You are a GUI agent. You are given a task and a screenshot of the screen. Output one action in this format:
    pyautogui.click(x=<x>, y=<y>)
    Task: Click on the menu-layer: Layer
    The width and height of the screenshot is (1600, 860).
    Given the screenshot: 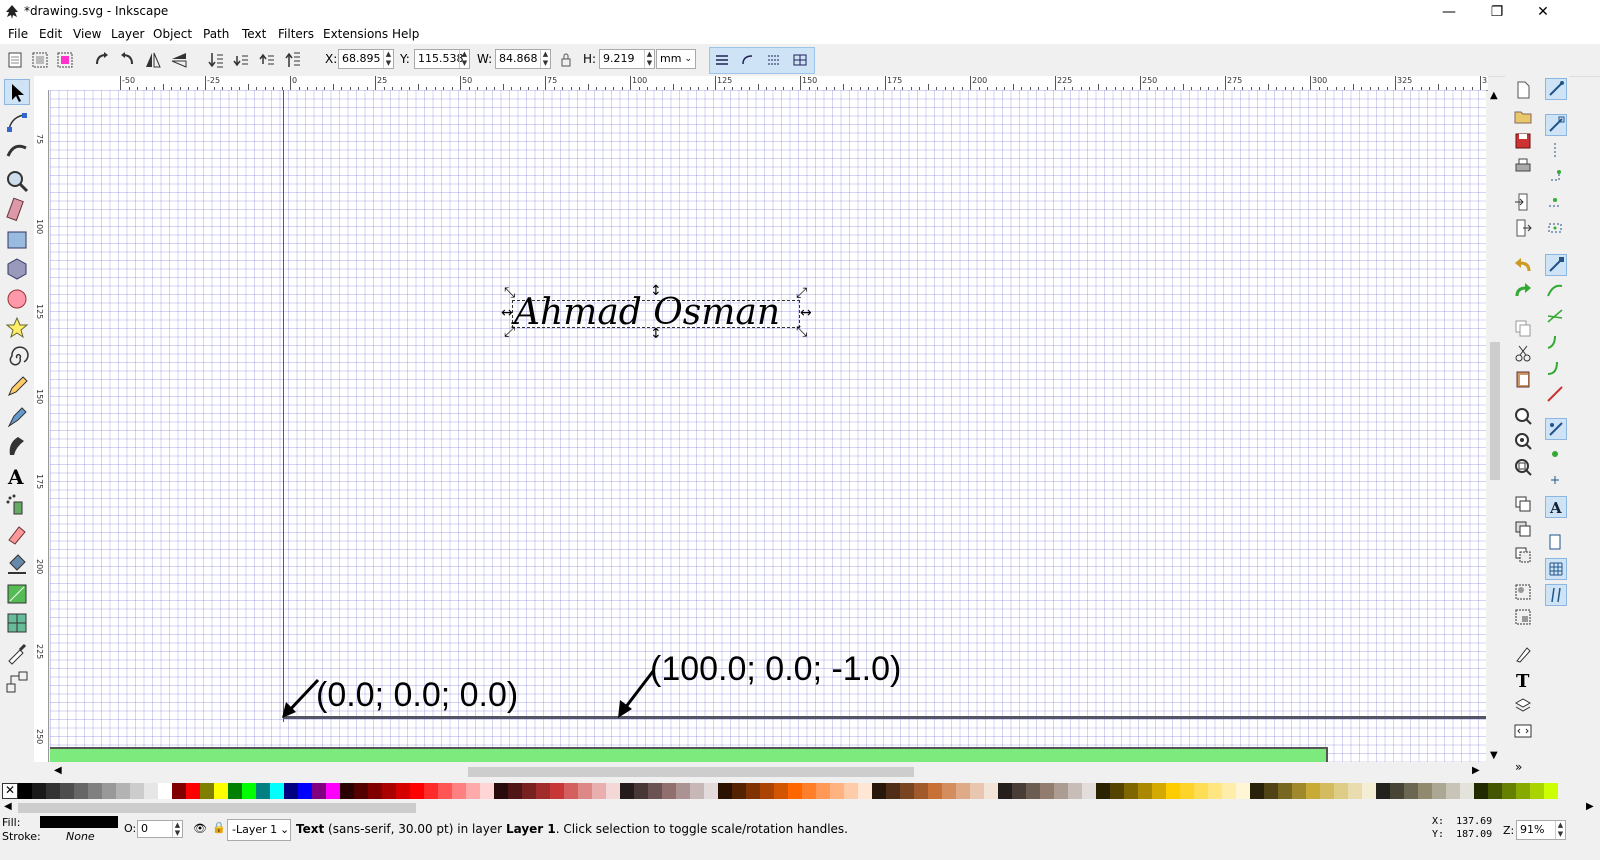 What is the action you would take?
    pyautogui.click(x=127, y=34)
    